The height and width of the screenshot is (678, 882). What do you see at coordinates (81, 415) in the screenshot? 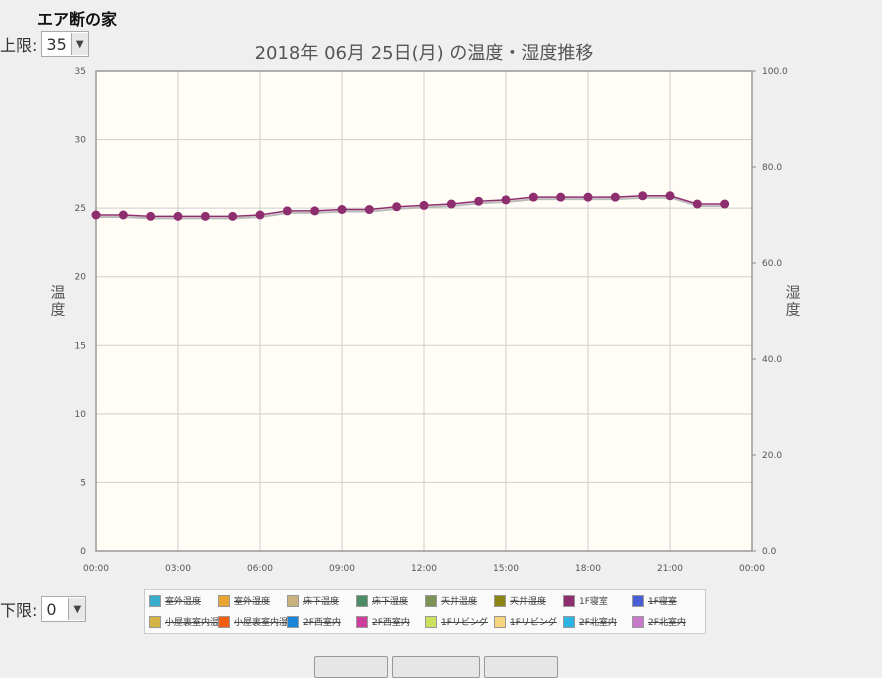
I see `y-tick-label-left: 10` at bounding box center [81, 415].